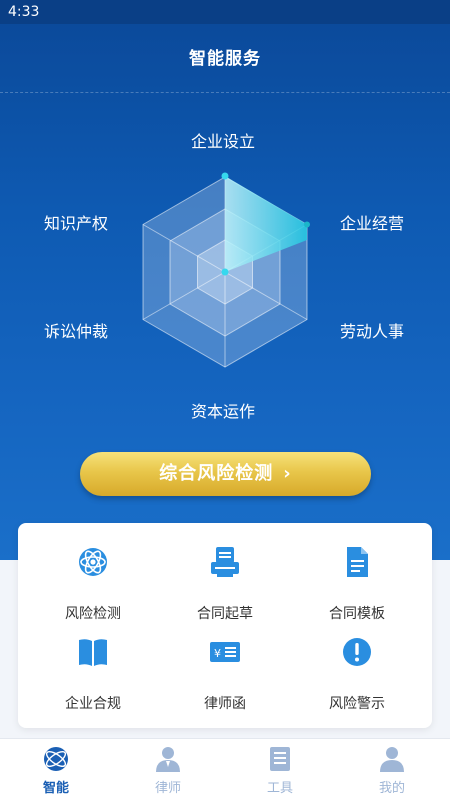 The height and width of the screenshot is (800, 450). What do you see at coordinates (93, 668) in the screenshot?
I see `service-compliance: 企业合规` at bounding box center [93, 668].